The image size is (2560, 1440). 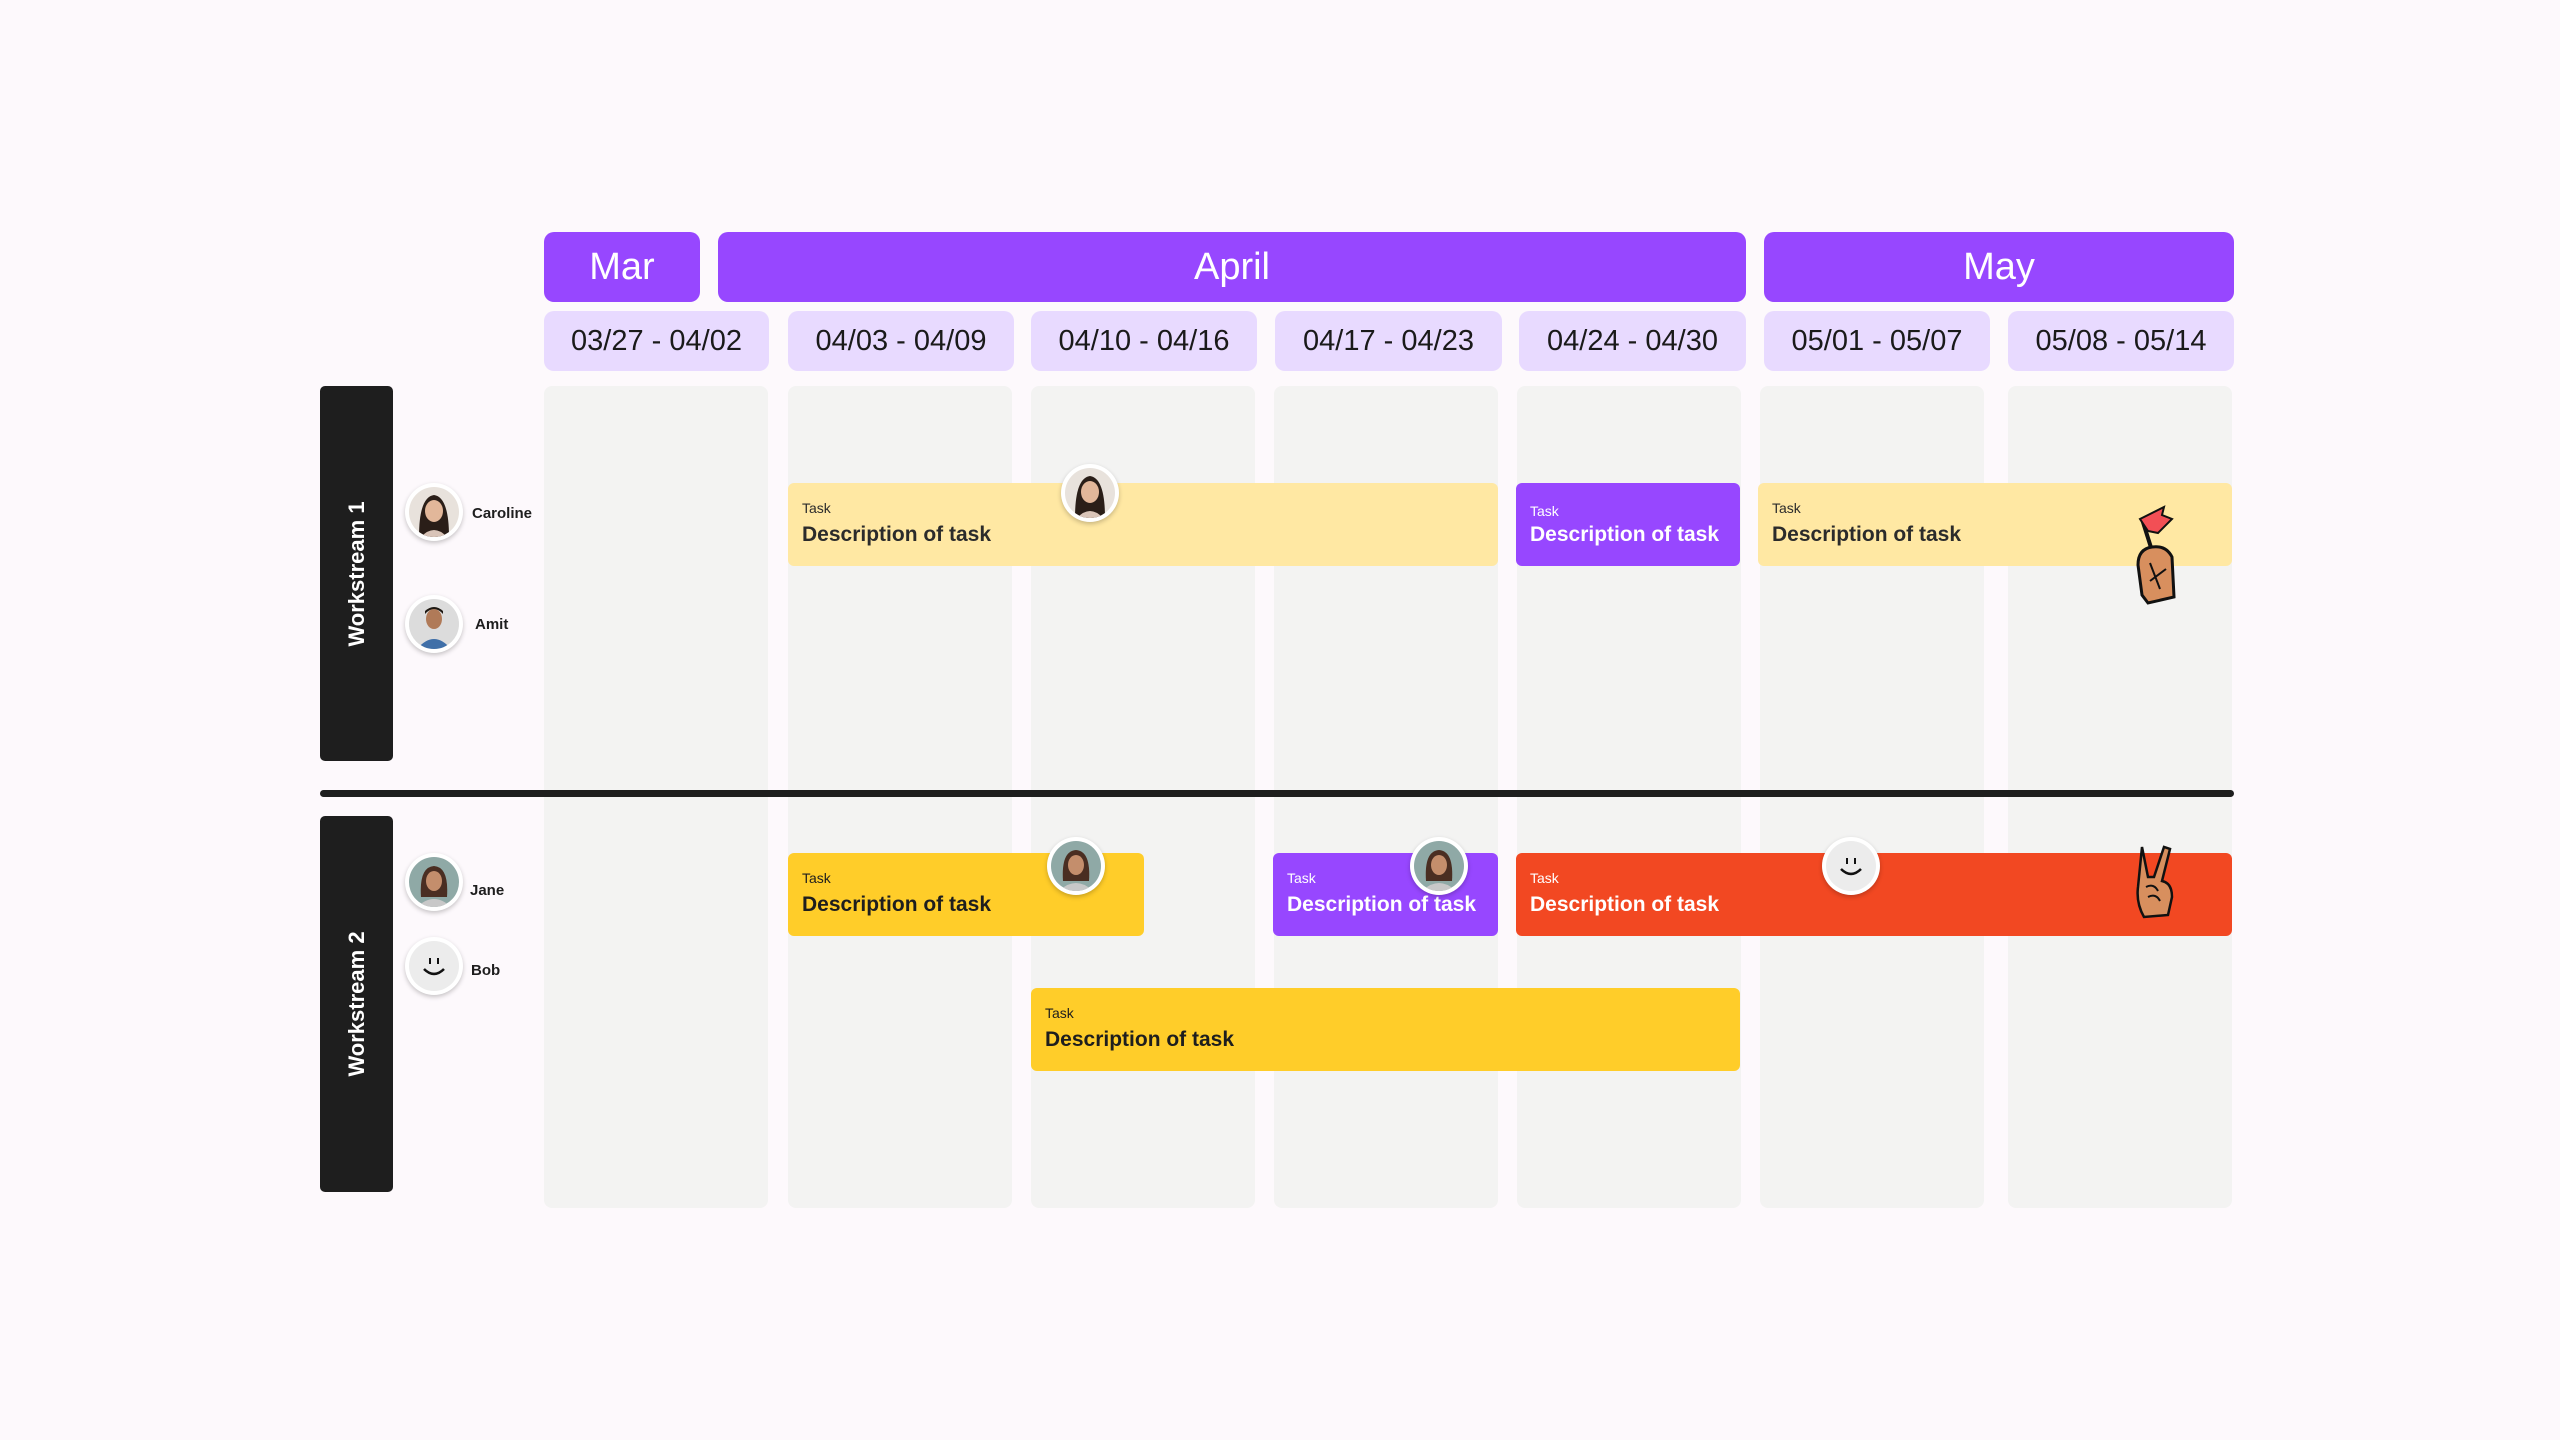 What do you see at coordinates (486, 970) in the screenshot?
I see `person-name: Bob` at bounding box center [486, 970].